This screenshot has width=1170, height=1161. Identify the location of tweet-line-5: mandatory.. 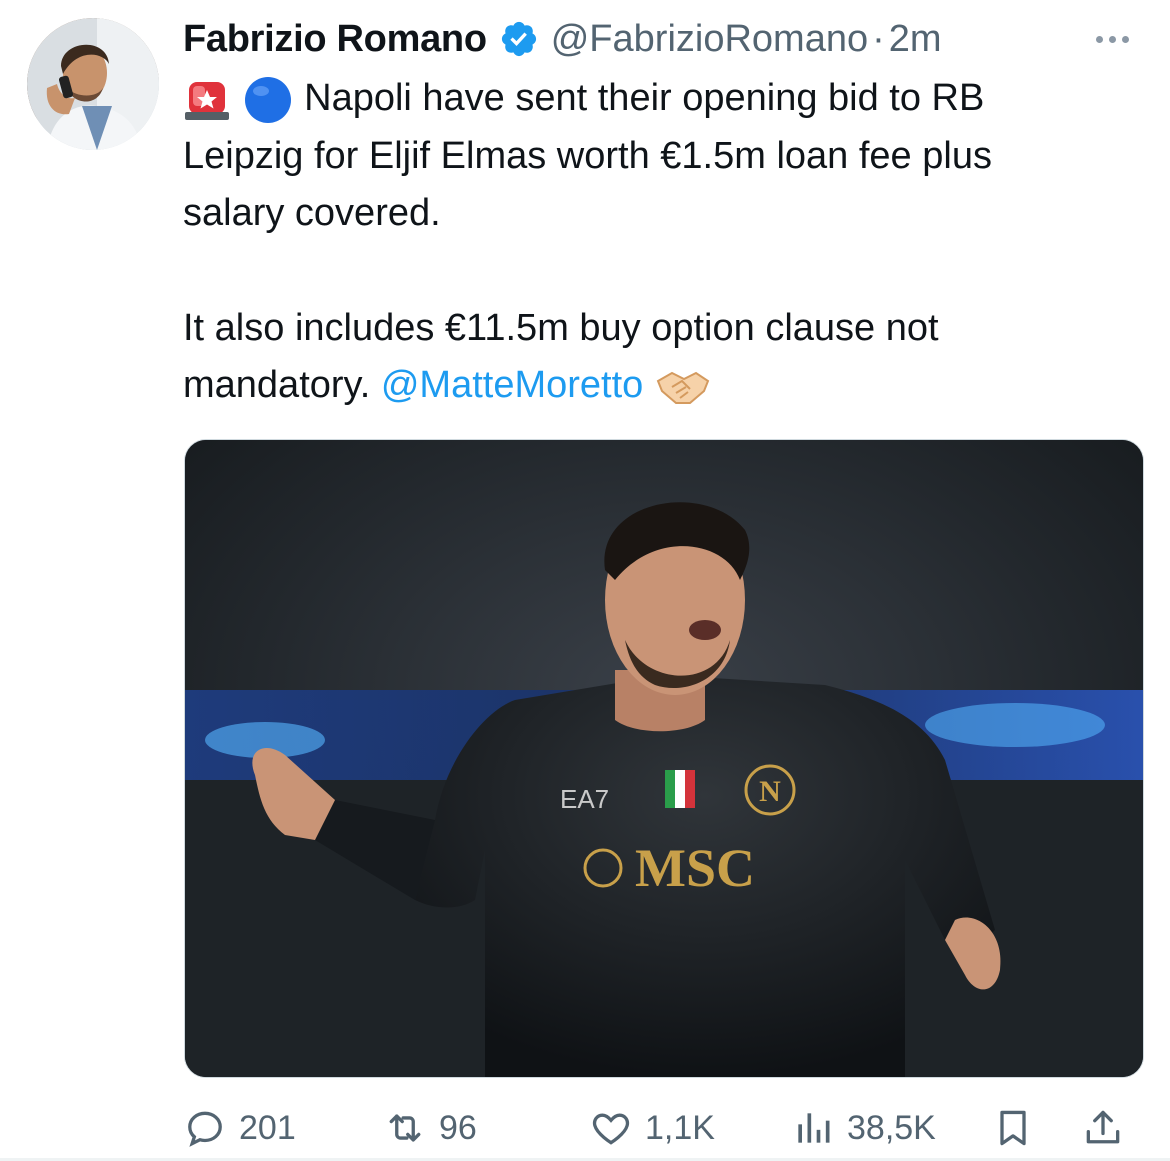
(277, 385).